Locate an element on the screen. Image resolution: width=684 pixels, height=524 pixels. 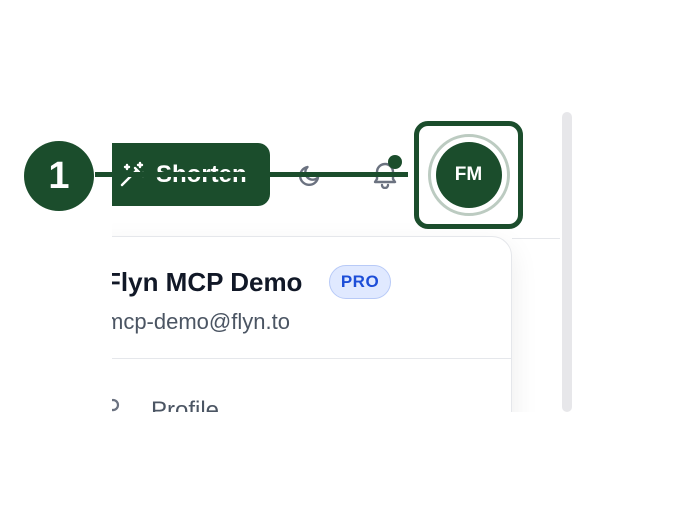
avatar: FM is located at coordinates (468, 175).